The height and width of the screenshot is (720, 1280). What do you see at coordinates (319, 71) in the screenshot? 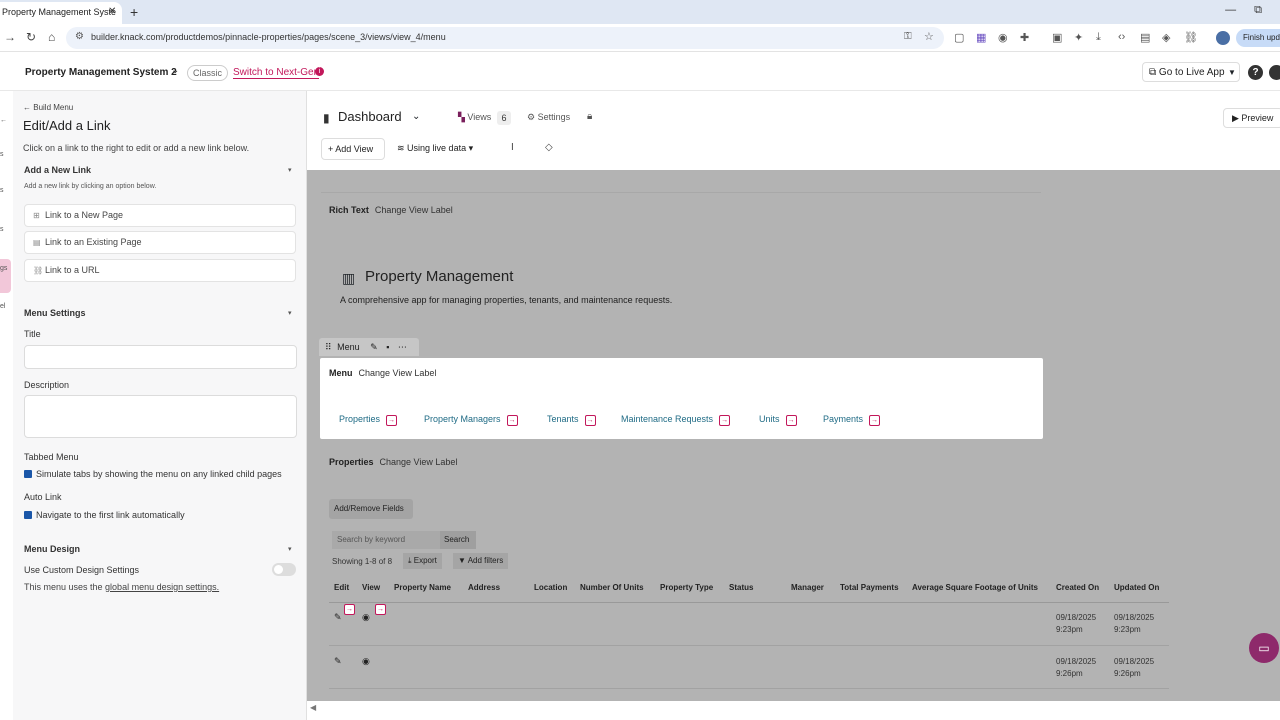
I see `info-icon: i` at bounding box center [319, 71].